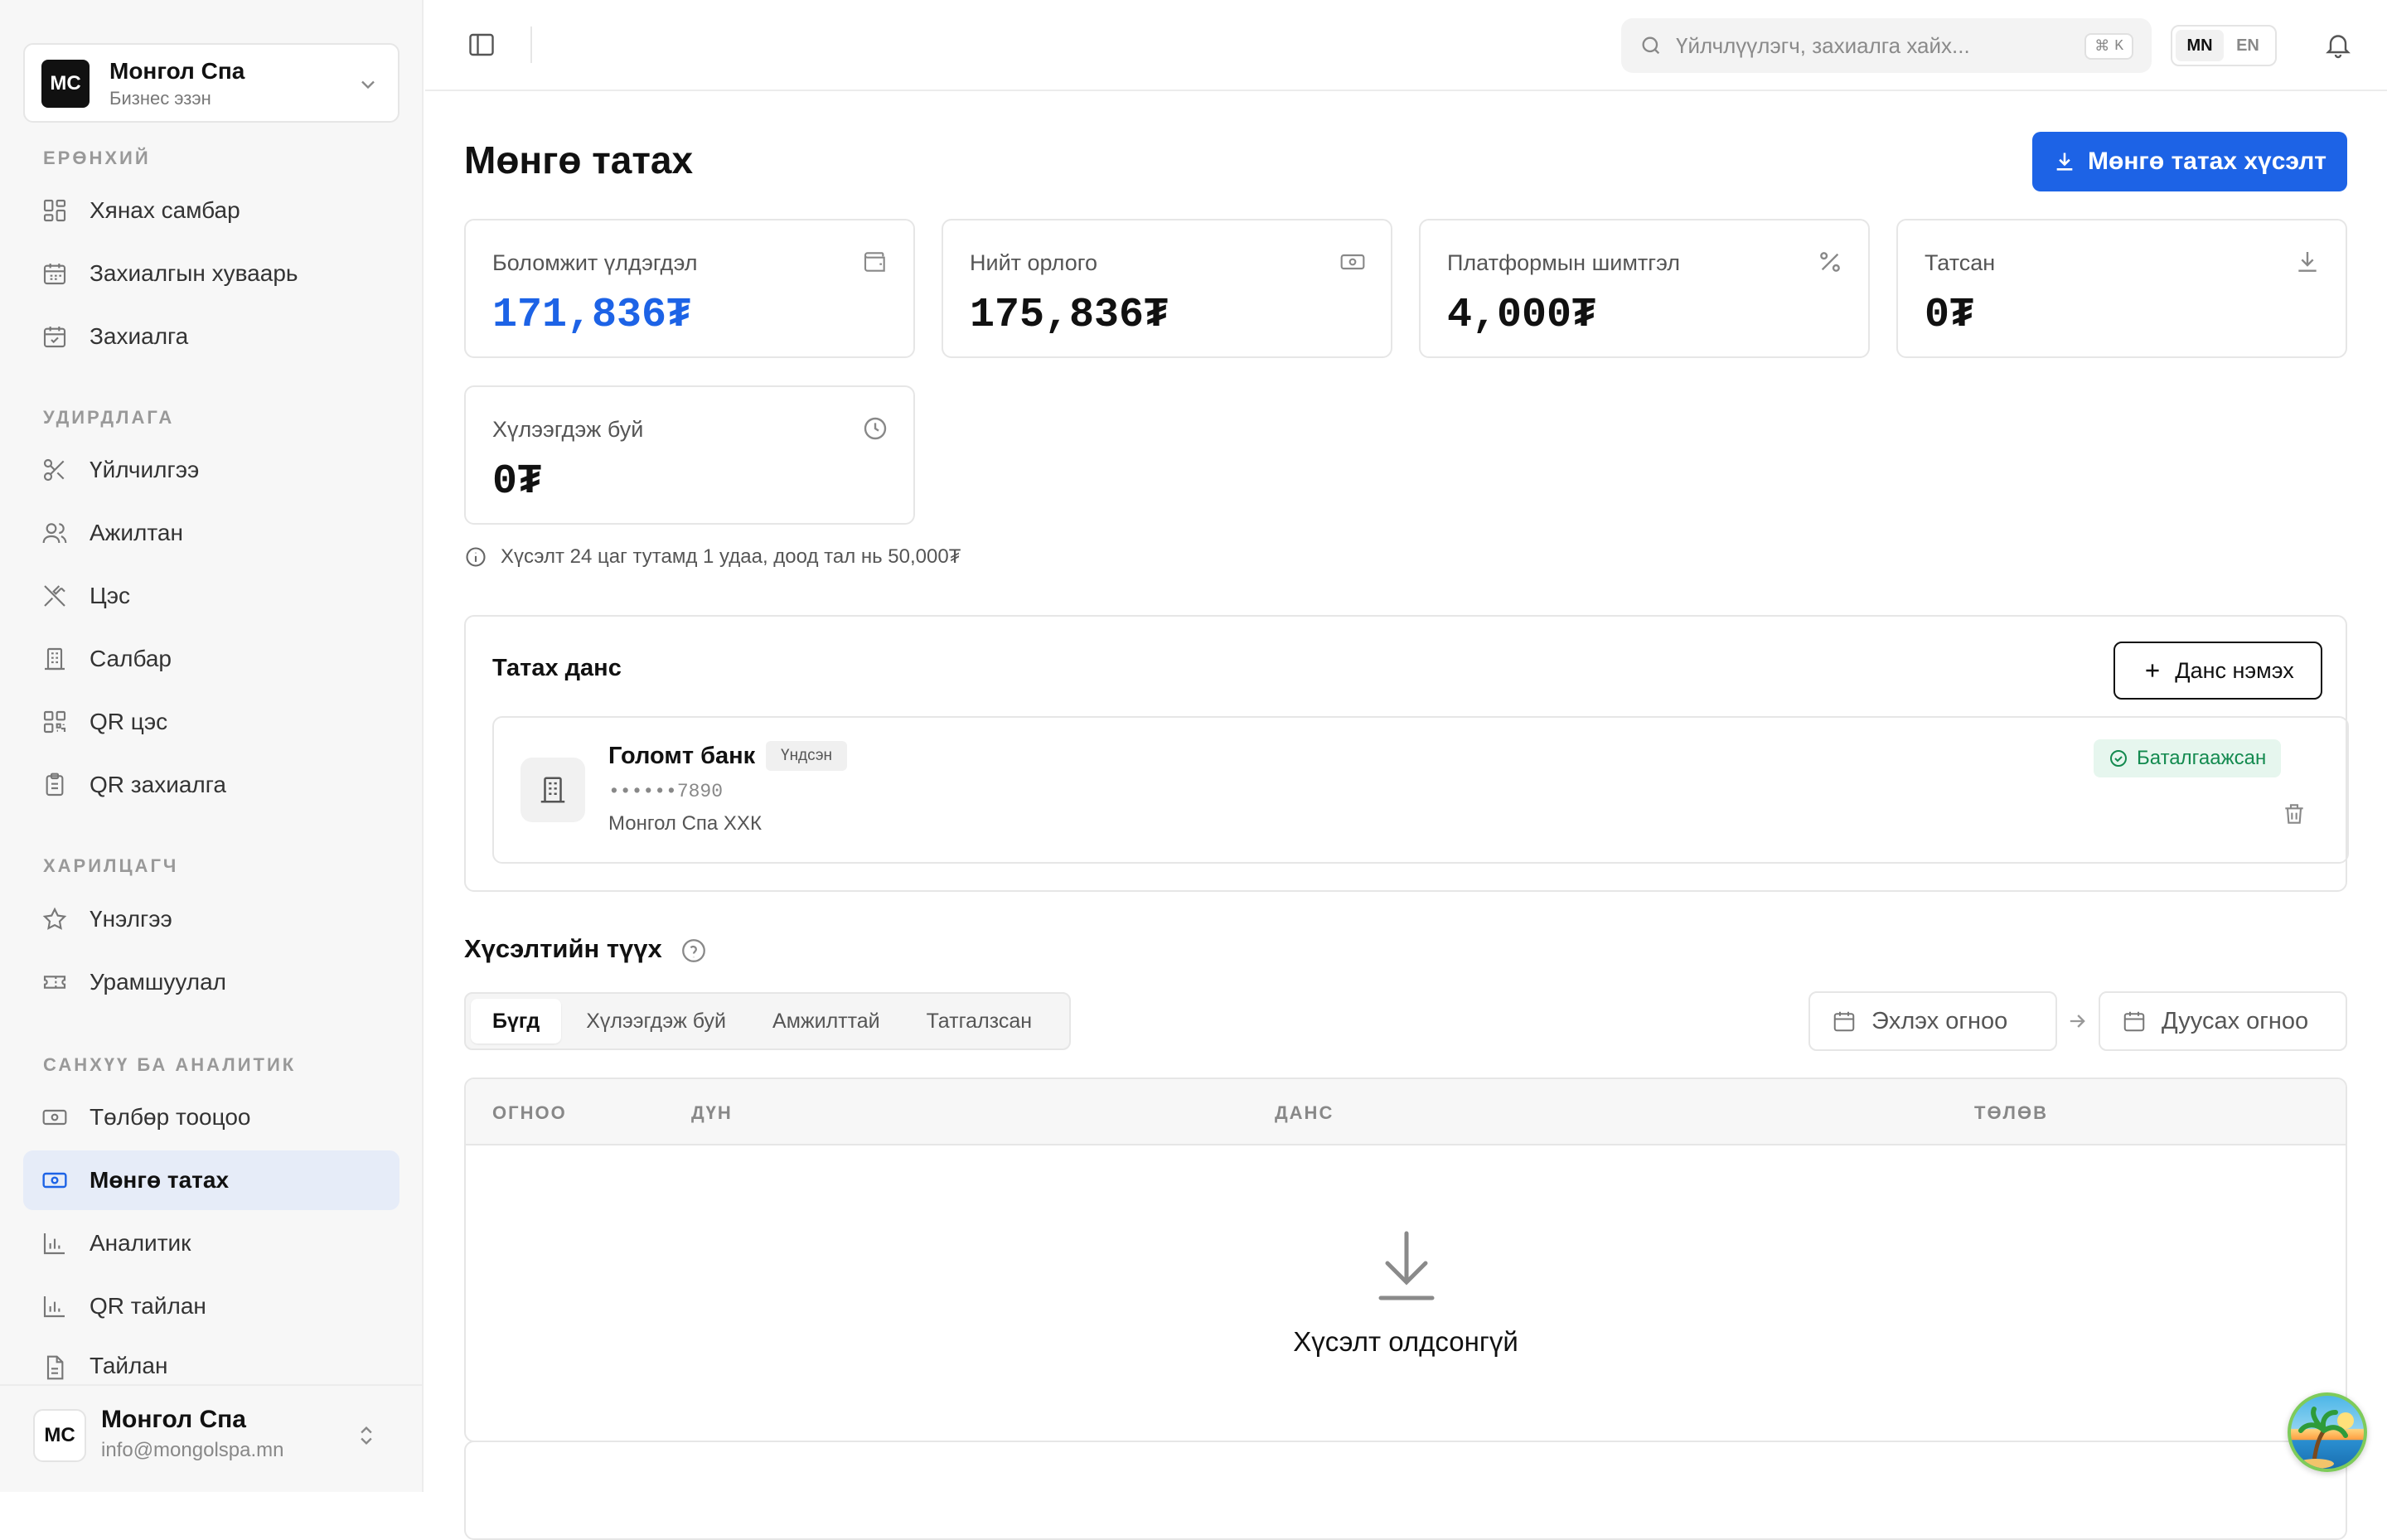  Describe the element at coordinates (694, 951) in the screenshot. I see `help-icon` at that location.